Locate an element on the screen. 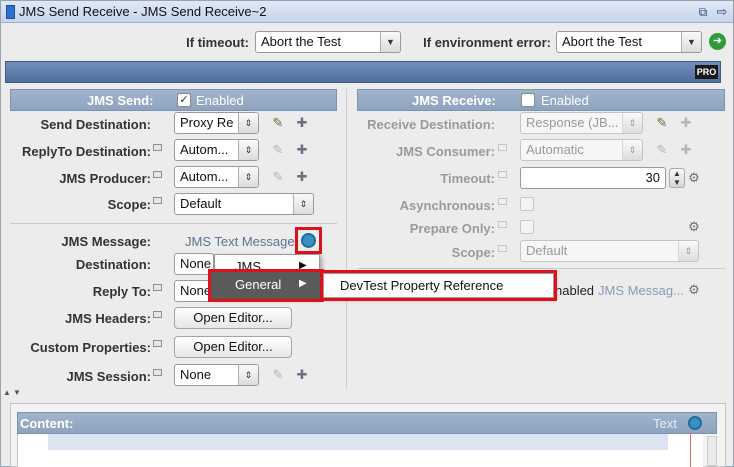 This screenshot has width=734, height=467. jms-receive-header: JMS Receive: Enabled is located at coordinates (541, 100).